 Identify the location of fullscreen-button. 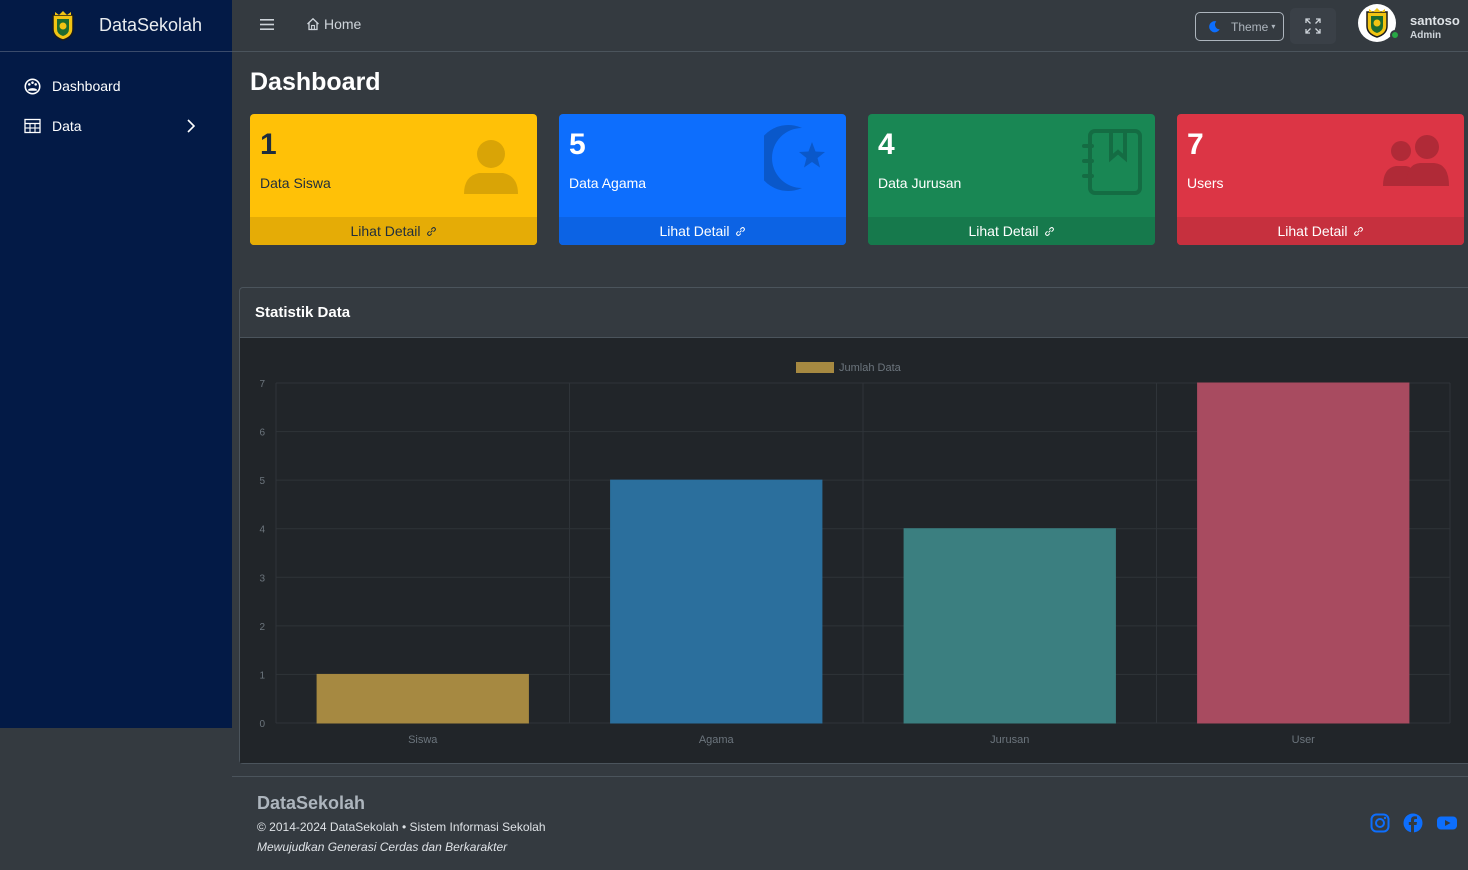
(1313, 26).